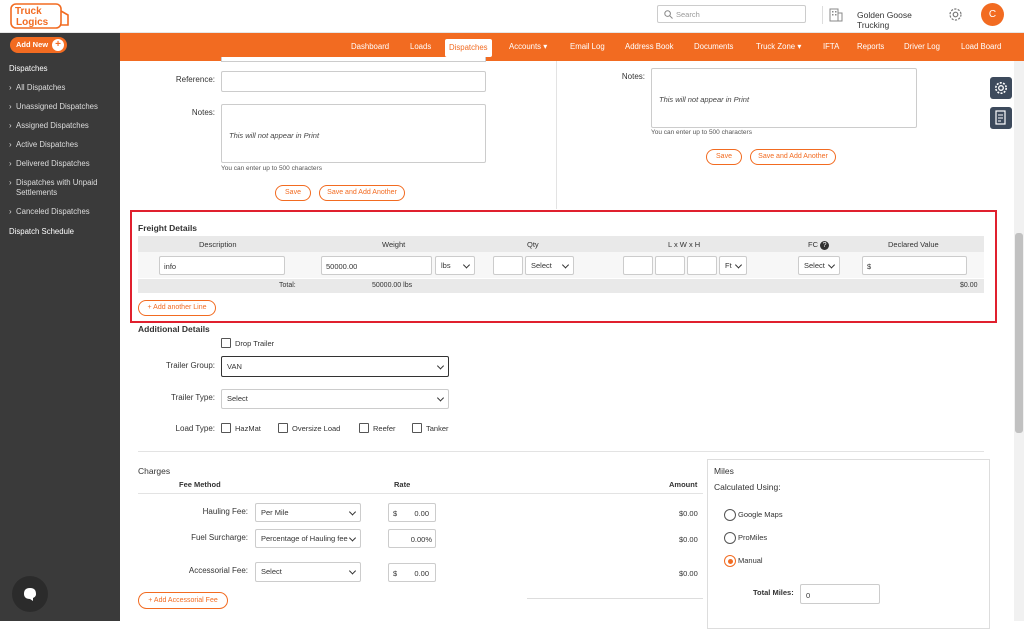 The height and width of the screenshot is (629, 1024). What do you see at coordinates (819, 245) in the screenshot?
I see `col-fc: FC ?` at bounding box center [819, 245].